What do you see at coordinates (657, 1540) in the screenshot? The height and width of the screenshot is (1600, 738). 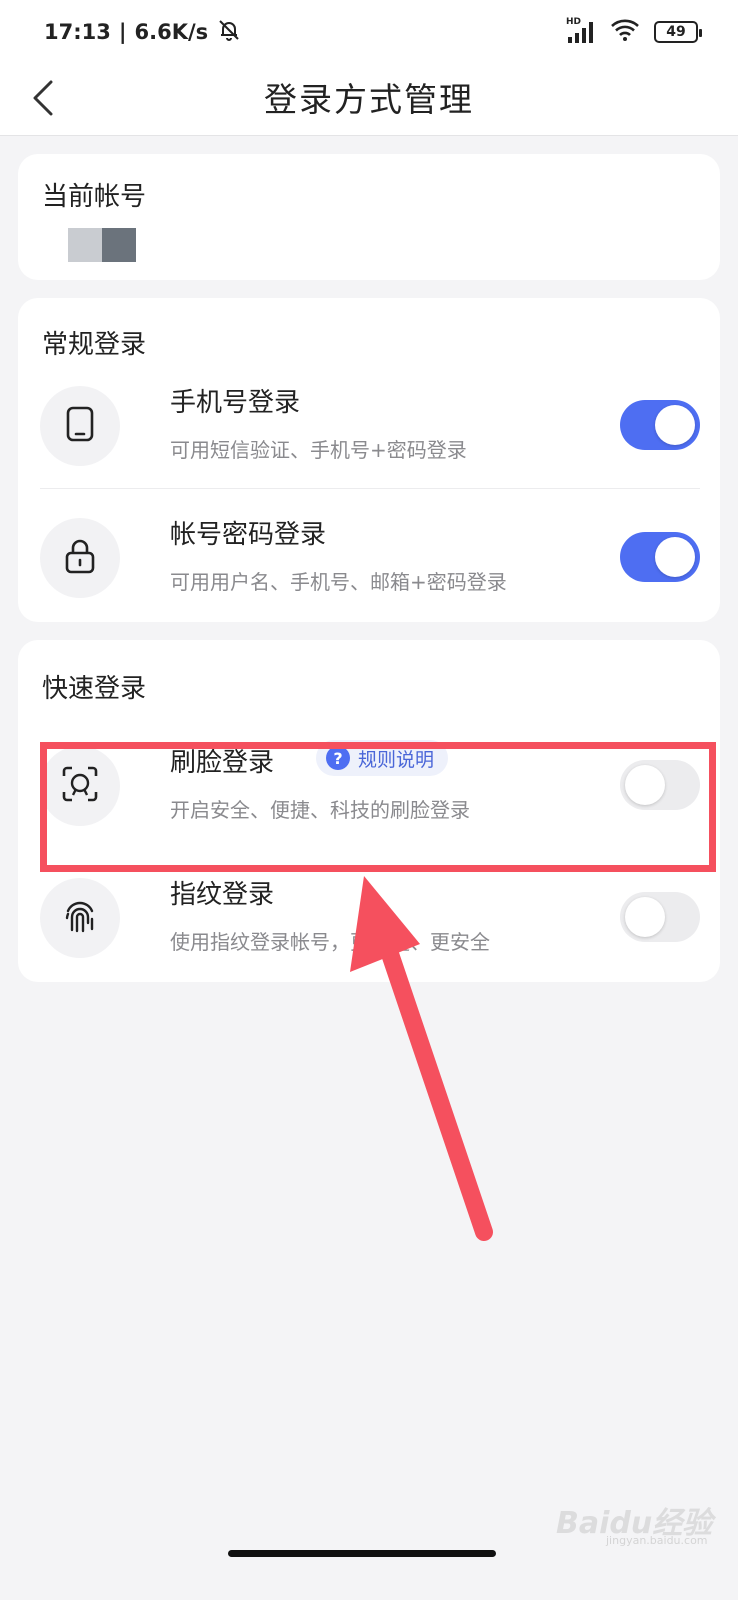 I see `watermark-url: jingyan.baidu.com` at bounding box center [657, 1540].